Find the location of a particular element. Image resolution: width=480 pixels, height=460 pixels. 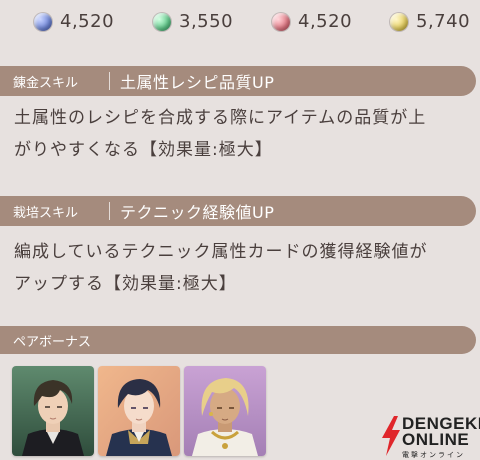

description-line: アップする【効果量:極大】 is located at coordinates (125, 284).